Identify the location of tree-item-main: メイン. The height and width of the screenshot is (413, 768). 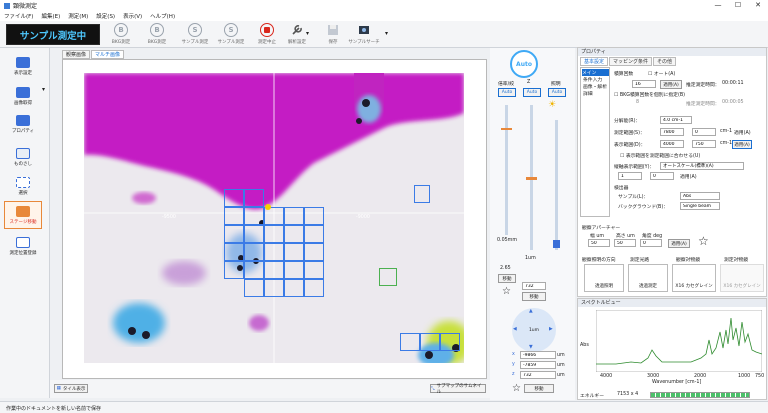
(595, 72).